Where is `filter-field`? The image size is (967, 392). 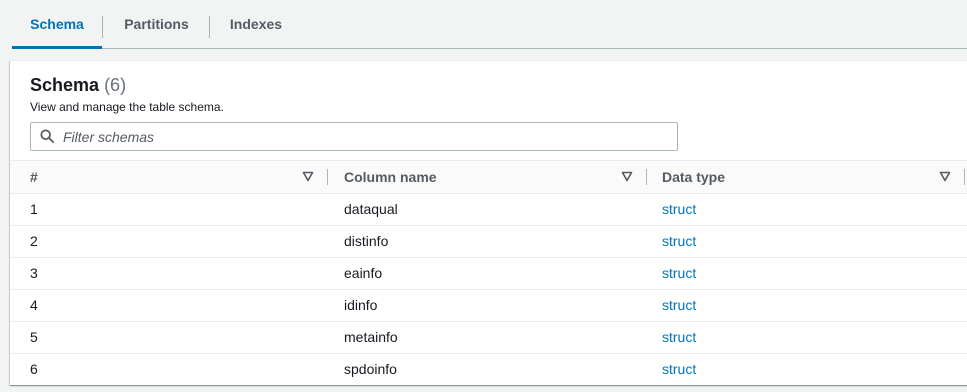
filter-field is located at coordinates (354, 136).